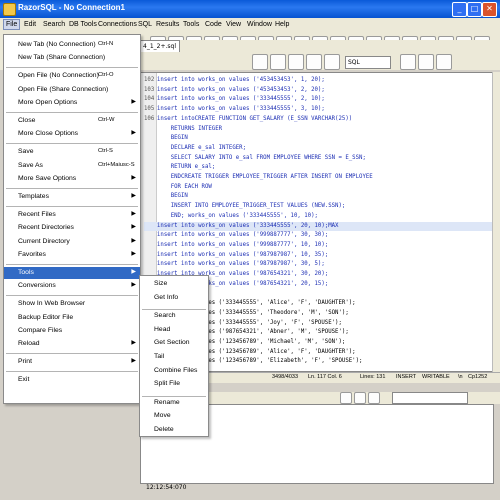  What do you see at coordinates (37, 215) in the screenshot?
I see `menu-item-label: Recent Files` at bounding box center [37, 215].